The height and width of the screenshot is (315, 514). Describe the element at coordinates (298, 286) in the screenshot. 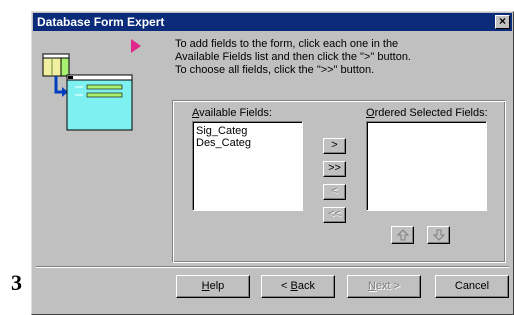

I see `back-button: < Back` at that location.